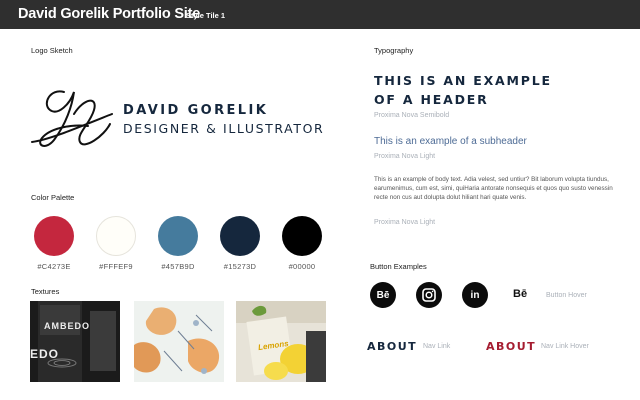 Image resolution: width=640 pixels, height=400 pixels. What do you see at coordinates (437, 346) in the screenshot?
I see `nav-link-note: Nav Link` at bounding box center [437, 346].